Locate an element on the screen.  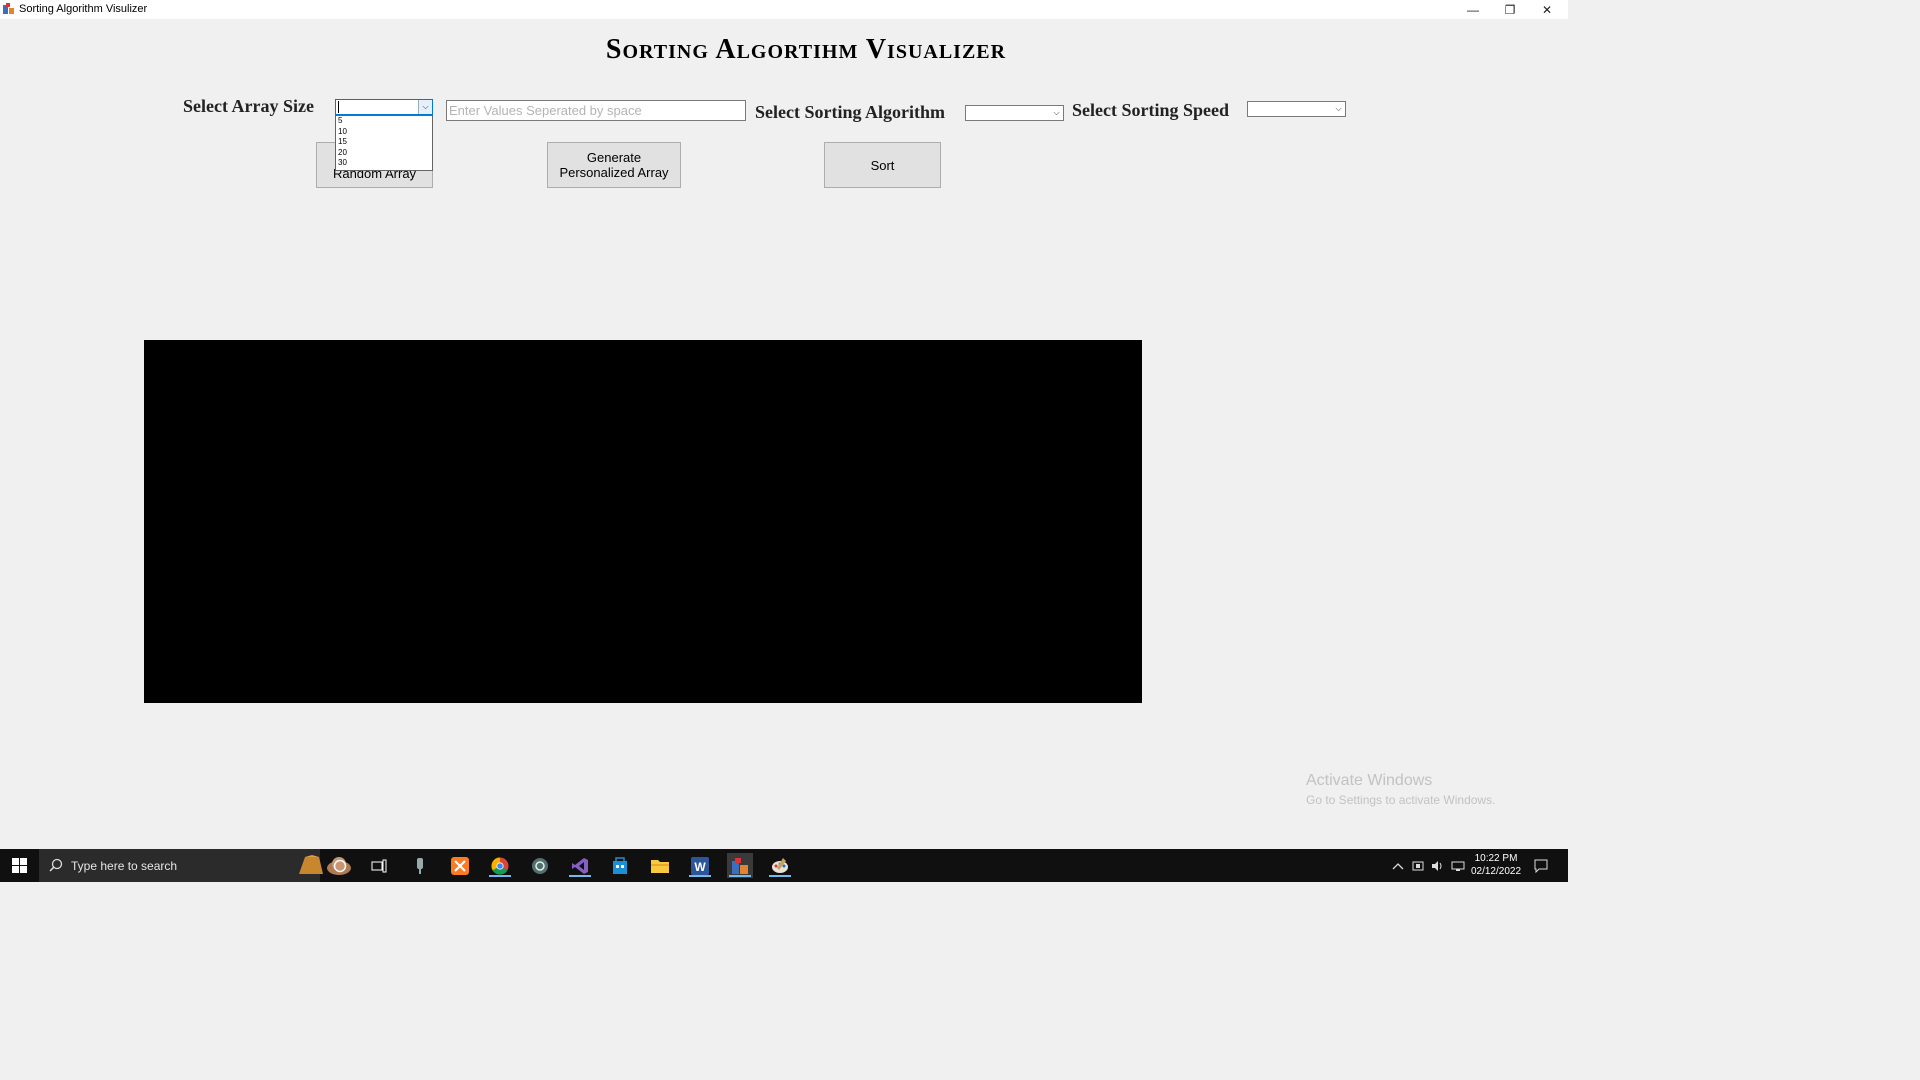
volume-icon is located at coordinates (1437, 865).